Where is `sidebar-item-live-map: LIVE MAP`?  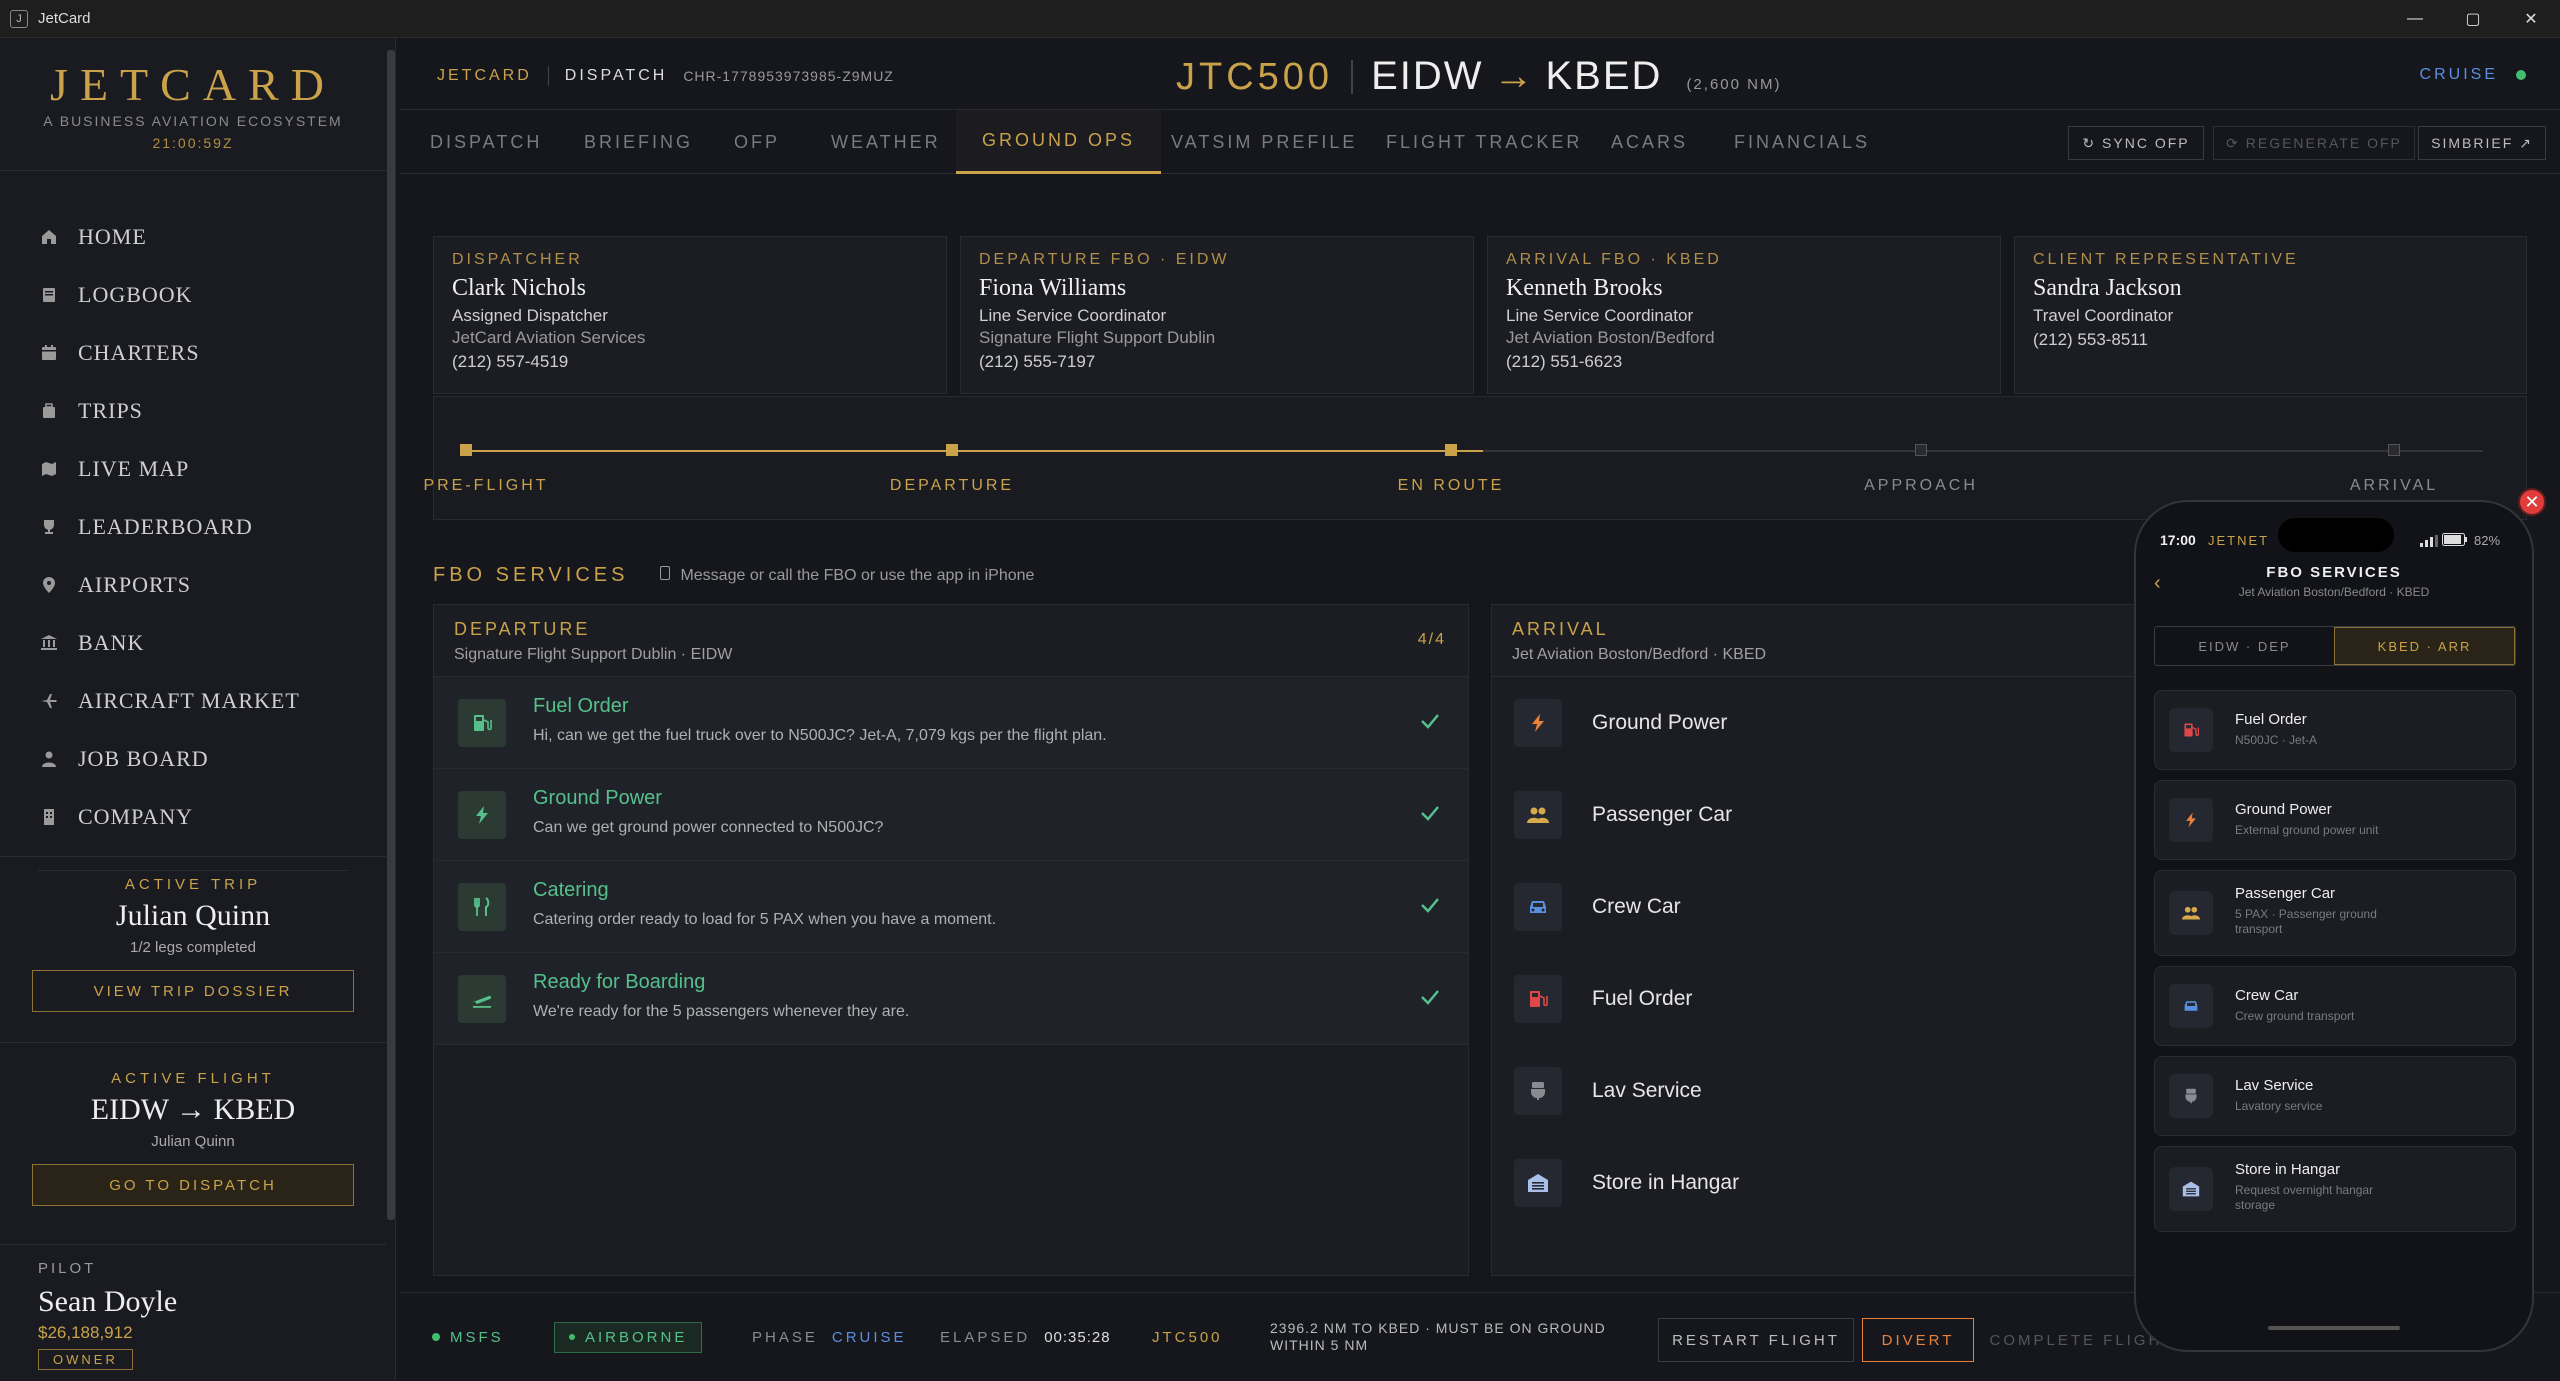
sidebar-item-live-map: LIVE MAP is located at coordinates (169, 469).